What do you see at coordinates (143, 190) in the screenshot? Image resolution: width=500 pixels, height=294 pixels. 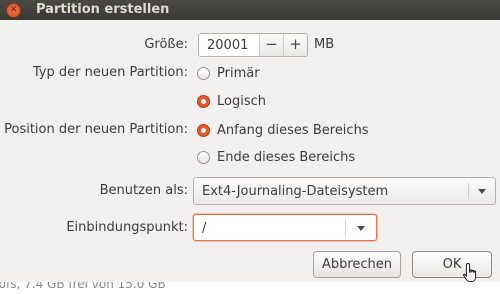 I see `use-as-label: Benutzen als:` at bounding box center [143, 190].